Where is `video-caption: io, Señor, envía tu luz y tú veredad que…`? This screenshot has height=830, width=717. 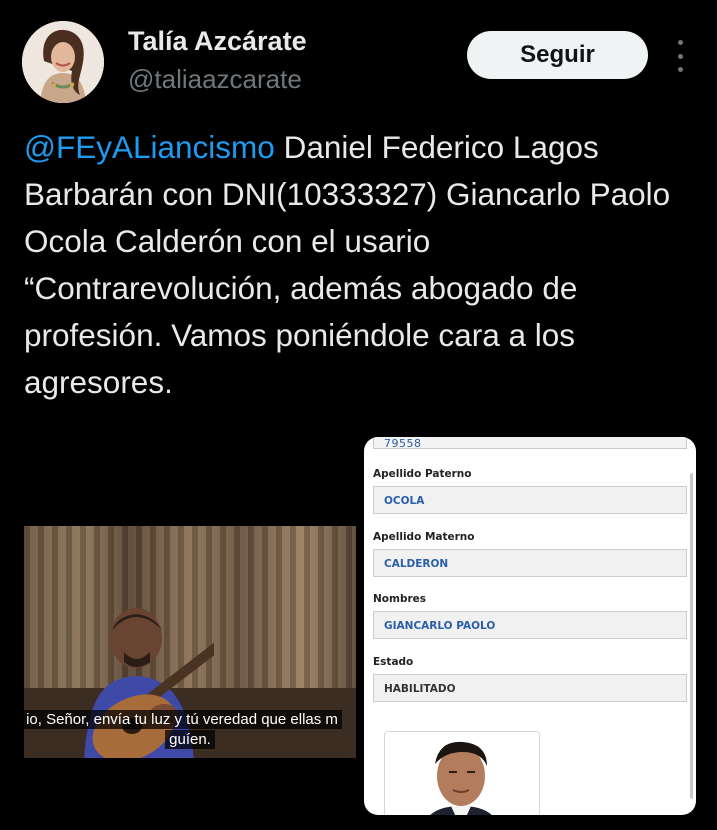
video-caption: io, Señor, envía tu luz y tú veredad que… is located at coordinates (190, 730).